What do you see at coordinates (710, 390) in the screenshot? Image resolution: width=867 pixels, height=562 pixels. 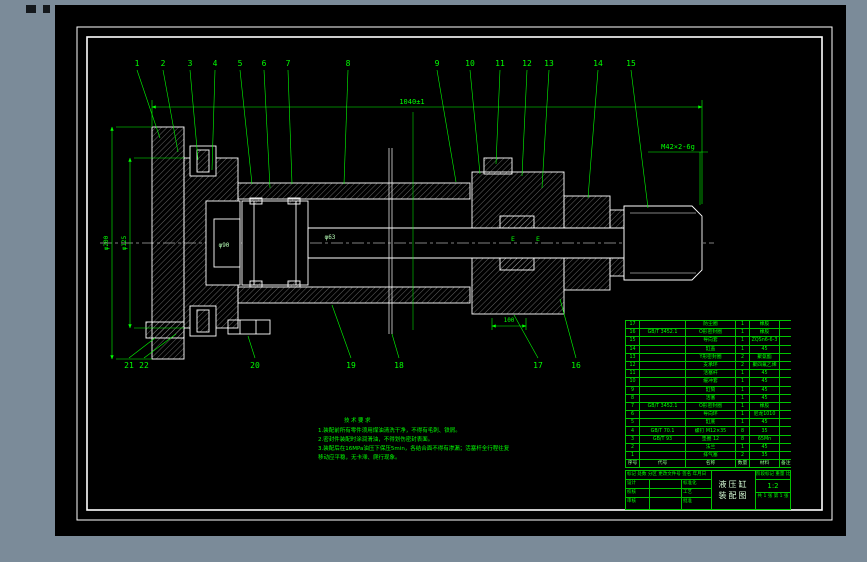 I see `bom-cell: 缸筒` at bounding box center [710, 390].